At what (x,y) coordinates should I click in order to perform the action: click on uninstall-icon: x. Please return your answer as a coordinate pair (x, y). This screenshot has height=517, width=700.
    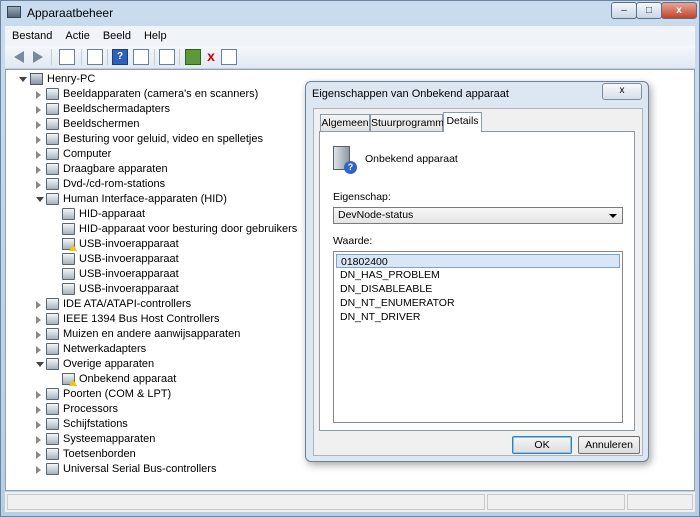
    Looking at the image, I should click on (211, 57).